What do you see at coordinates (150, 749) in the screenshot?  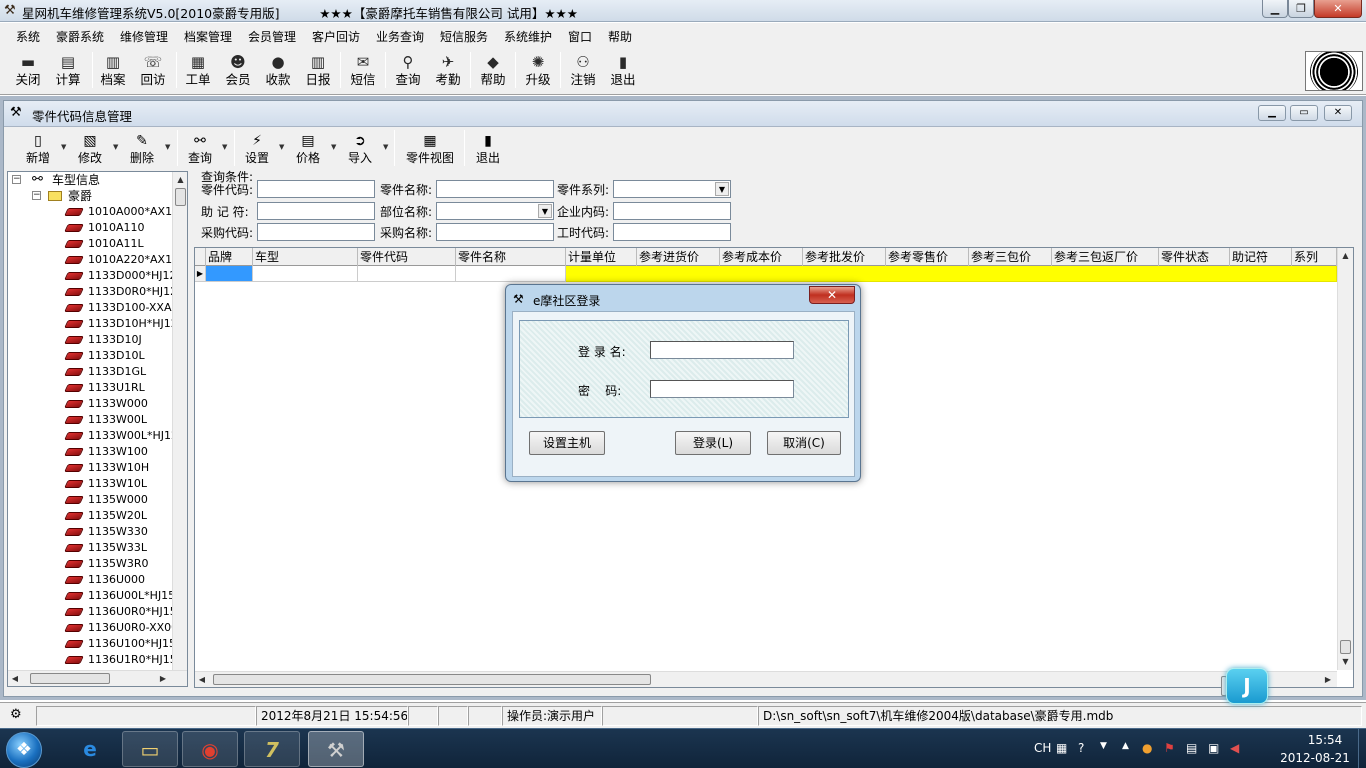 I see `taskbar-explorer-icon: ▭` at bounding box center [150, 749].